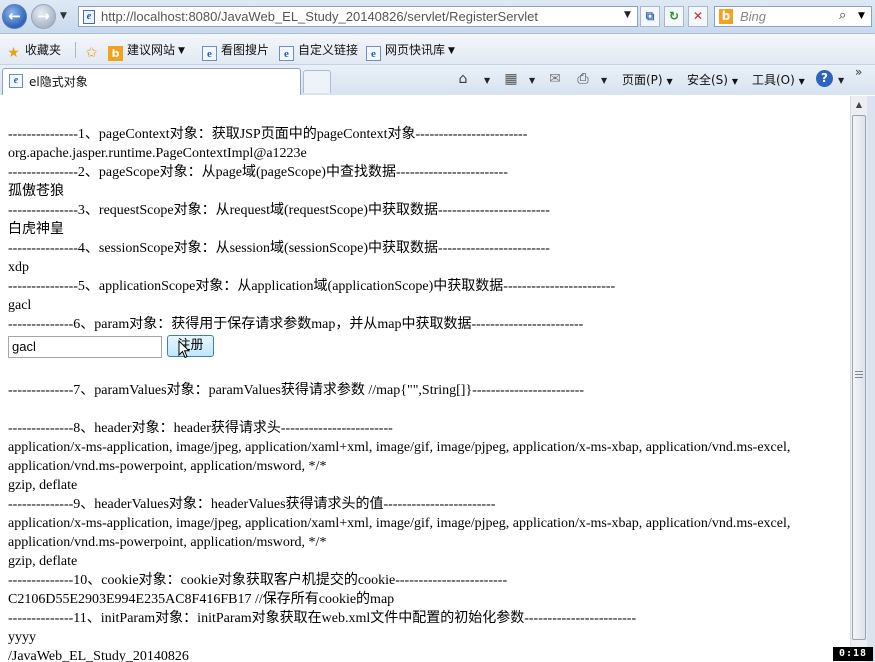  I want to click on favorites-button: ★ 收藏夹, so click(34, 51).